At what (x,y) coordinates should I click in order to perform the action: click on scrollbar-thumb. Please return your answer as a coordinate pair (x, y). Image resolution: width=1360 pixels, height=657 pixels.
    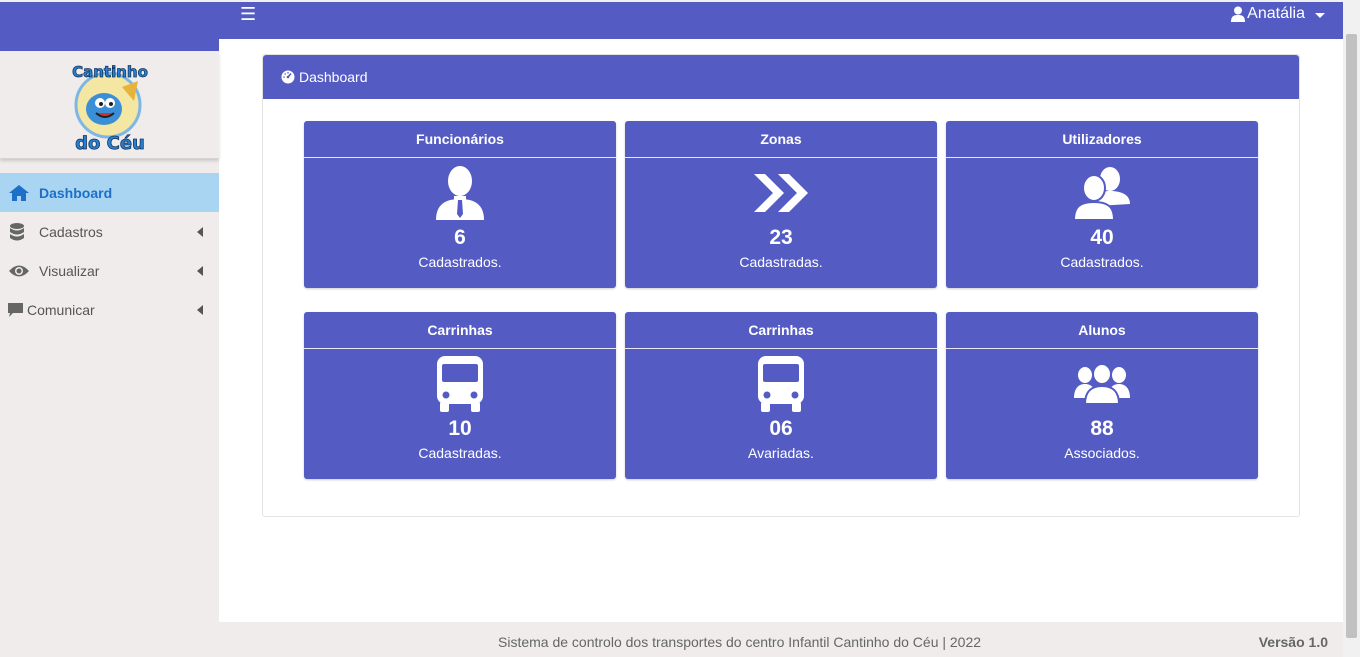
    Looking at the image, I should click on (1351, 336).